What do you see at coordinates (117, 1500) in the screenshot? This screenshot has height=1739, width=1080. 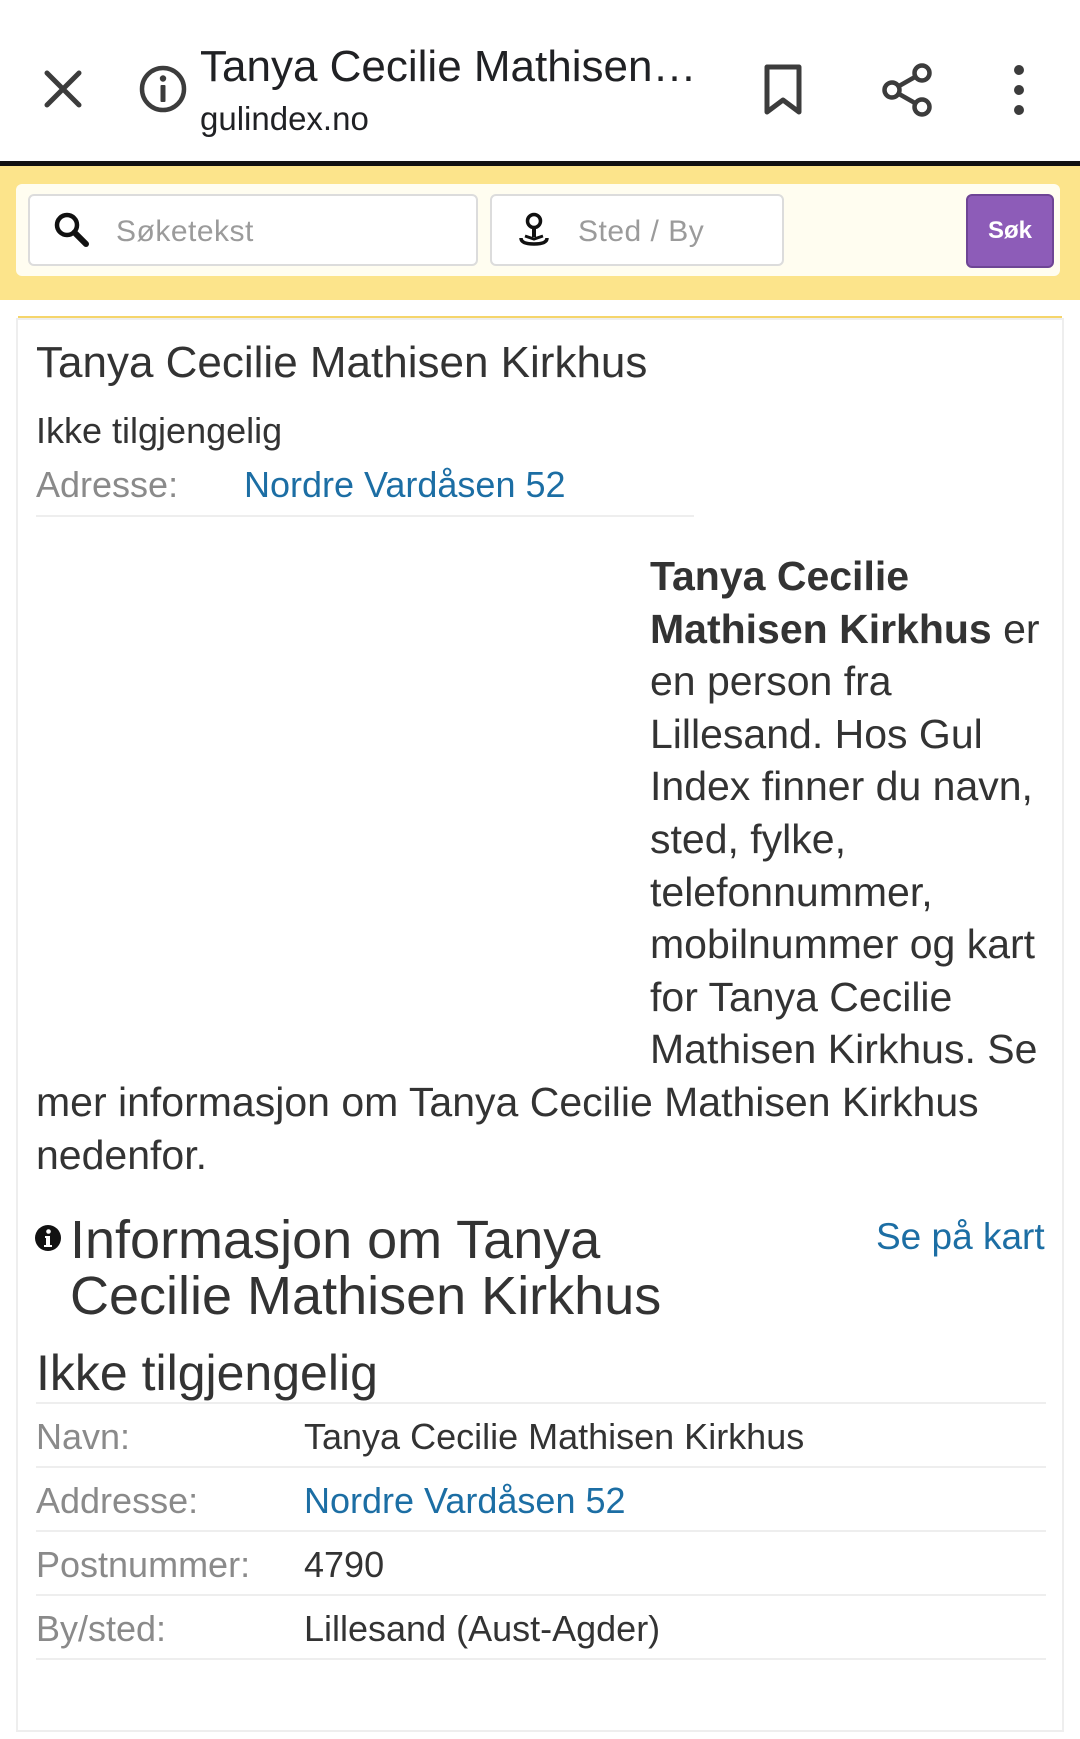 I see `row-label: Addresse:` at bounding box center [117, 1500].